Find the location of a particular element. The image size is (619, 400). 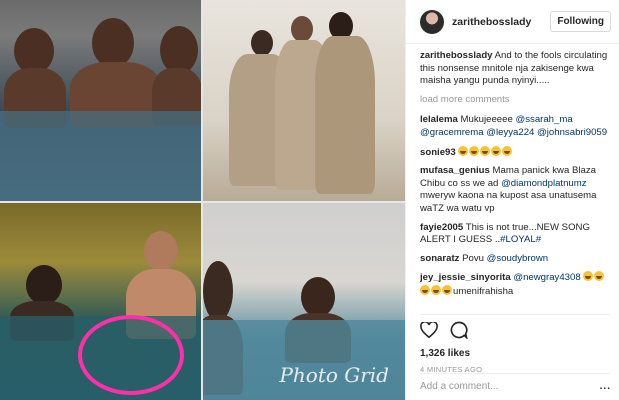

comment-mention: @newgray4308 is located at coordinates (546, 277).